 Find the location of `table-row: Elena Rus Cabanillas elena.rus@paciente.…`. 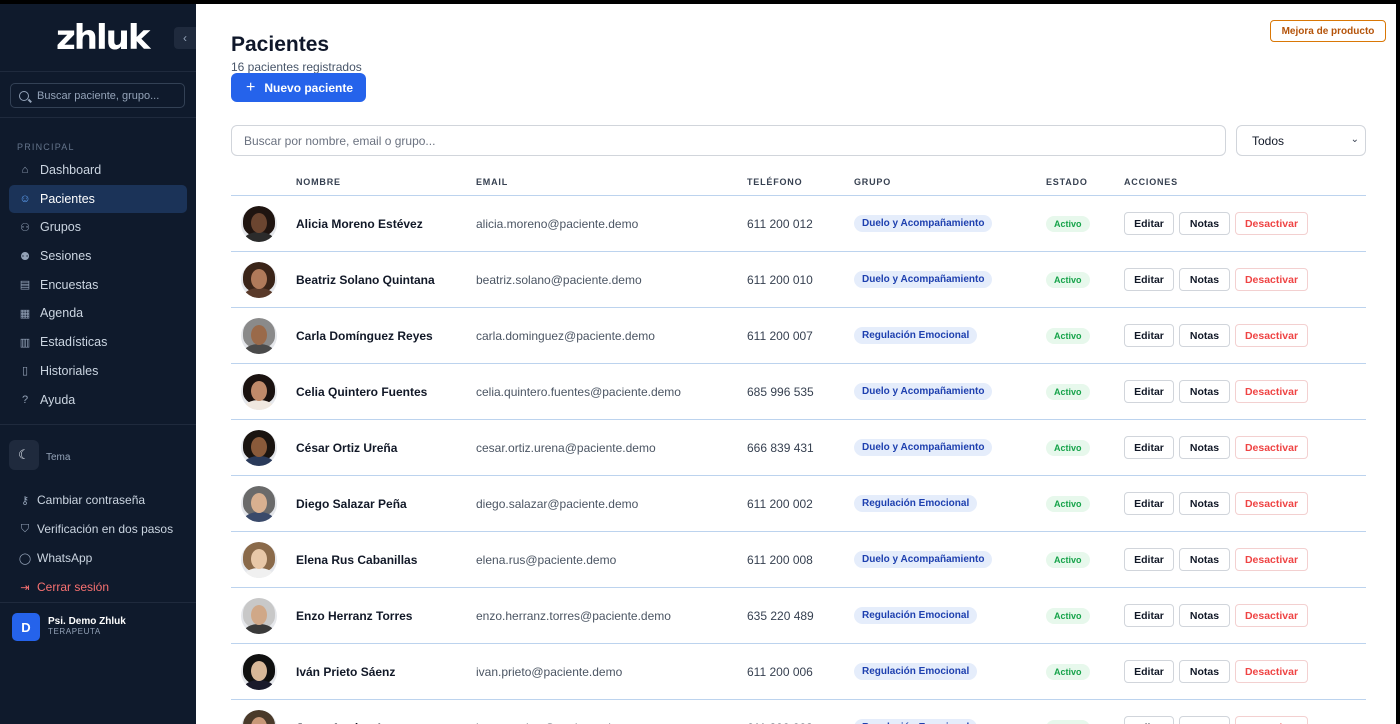

table-row: Elena Rus Cabanillas elena.rus@paciente.… is located at coordinates (798, 560).